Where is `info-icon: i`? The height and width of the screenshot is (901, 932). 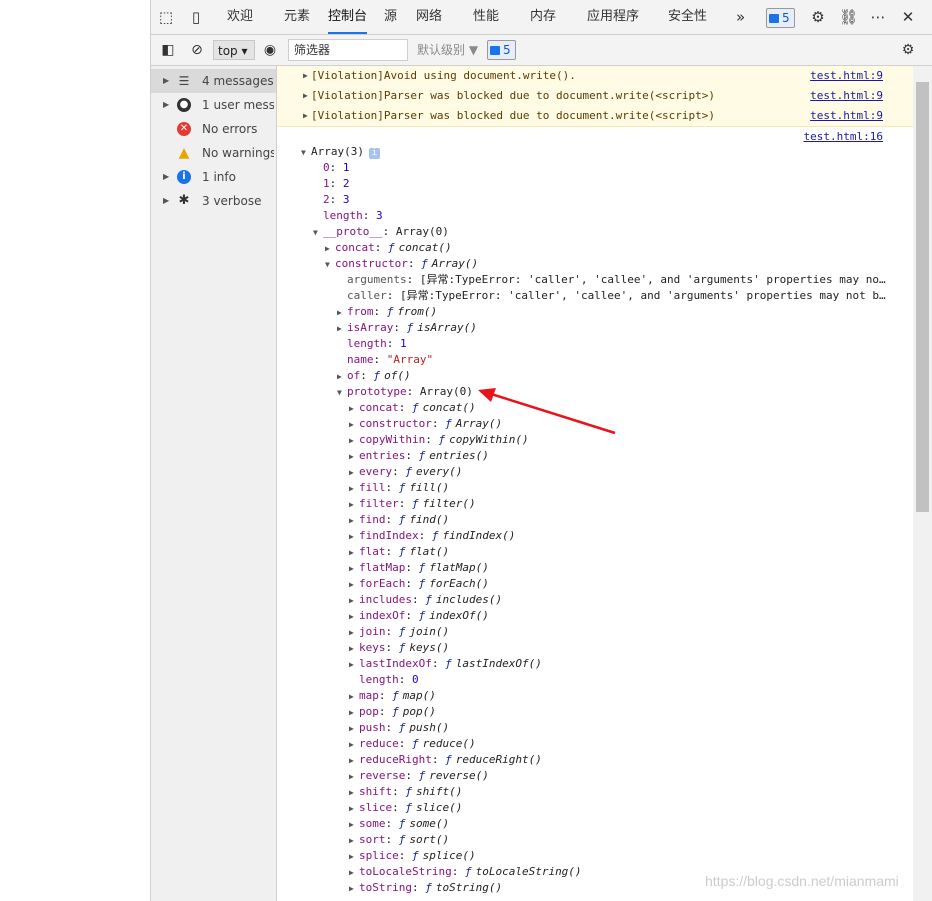 info-icon: i is located at coordinates (374, 153).